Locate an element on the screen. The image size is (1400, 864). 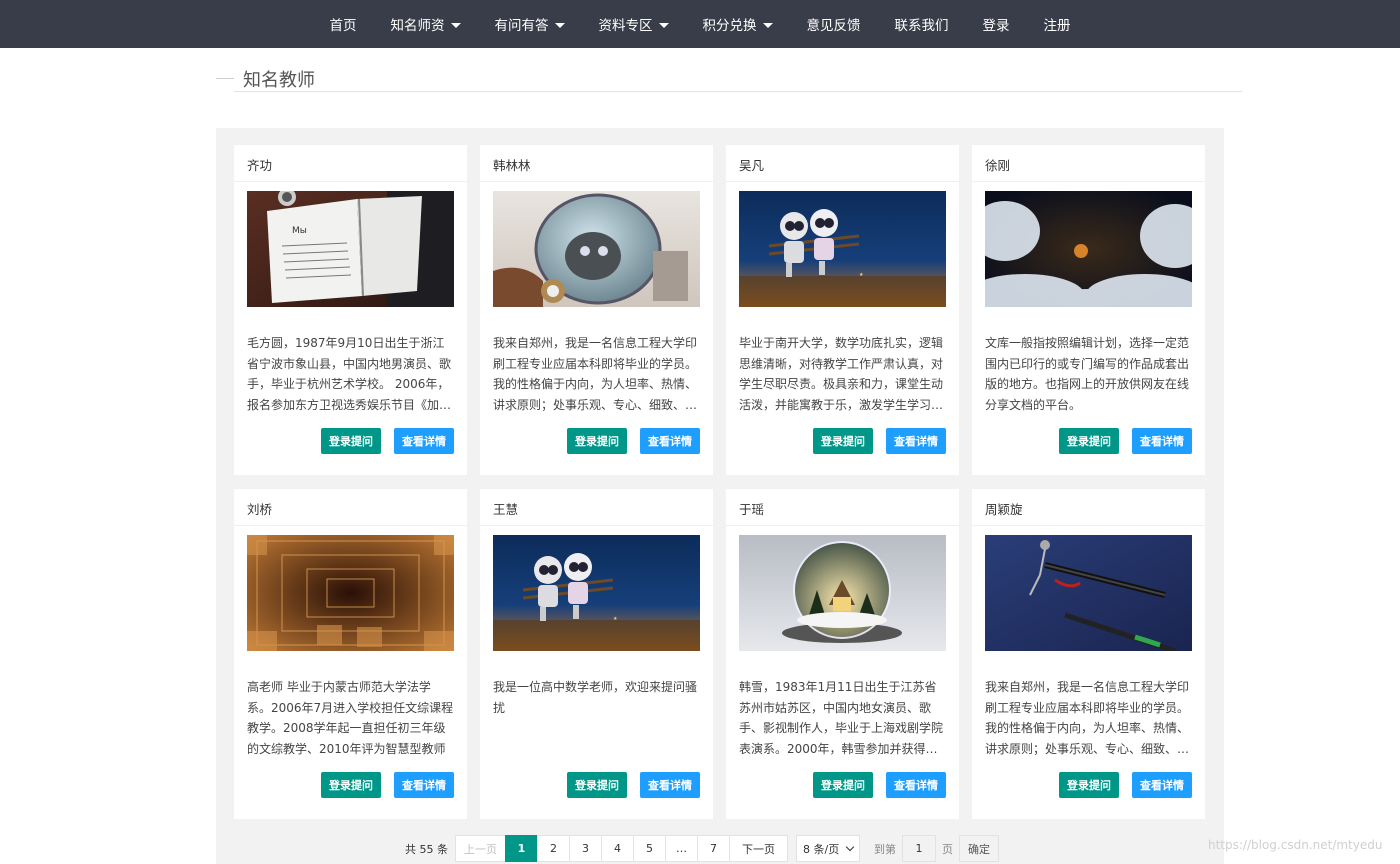
teacher-name: 齐功 is located at coordinates (350, 163).